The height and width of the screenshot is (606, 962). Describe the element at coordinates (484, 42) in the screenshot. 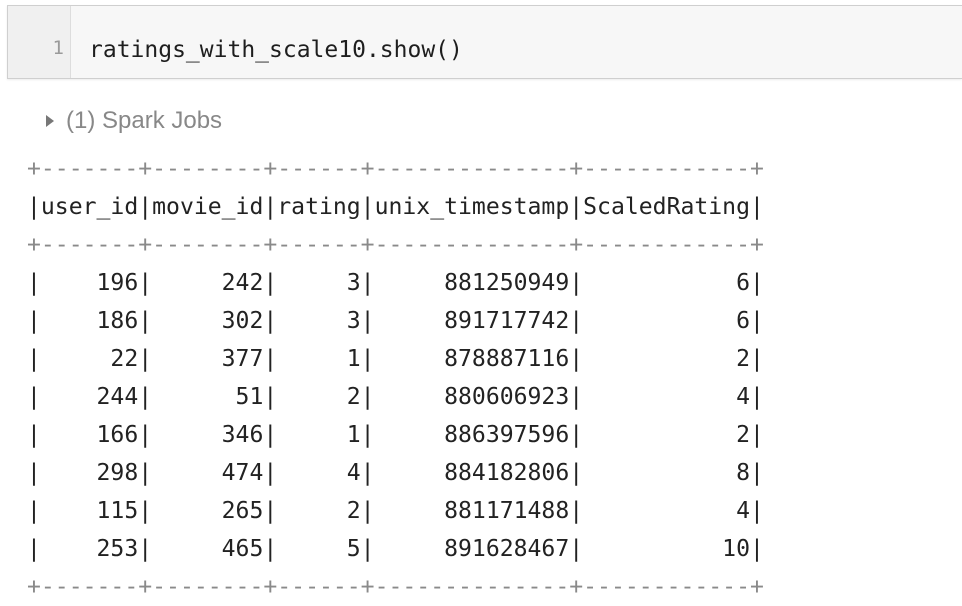

I see `code-cell: 1 ratings_with_scale10.show()` at that location.